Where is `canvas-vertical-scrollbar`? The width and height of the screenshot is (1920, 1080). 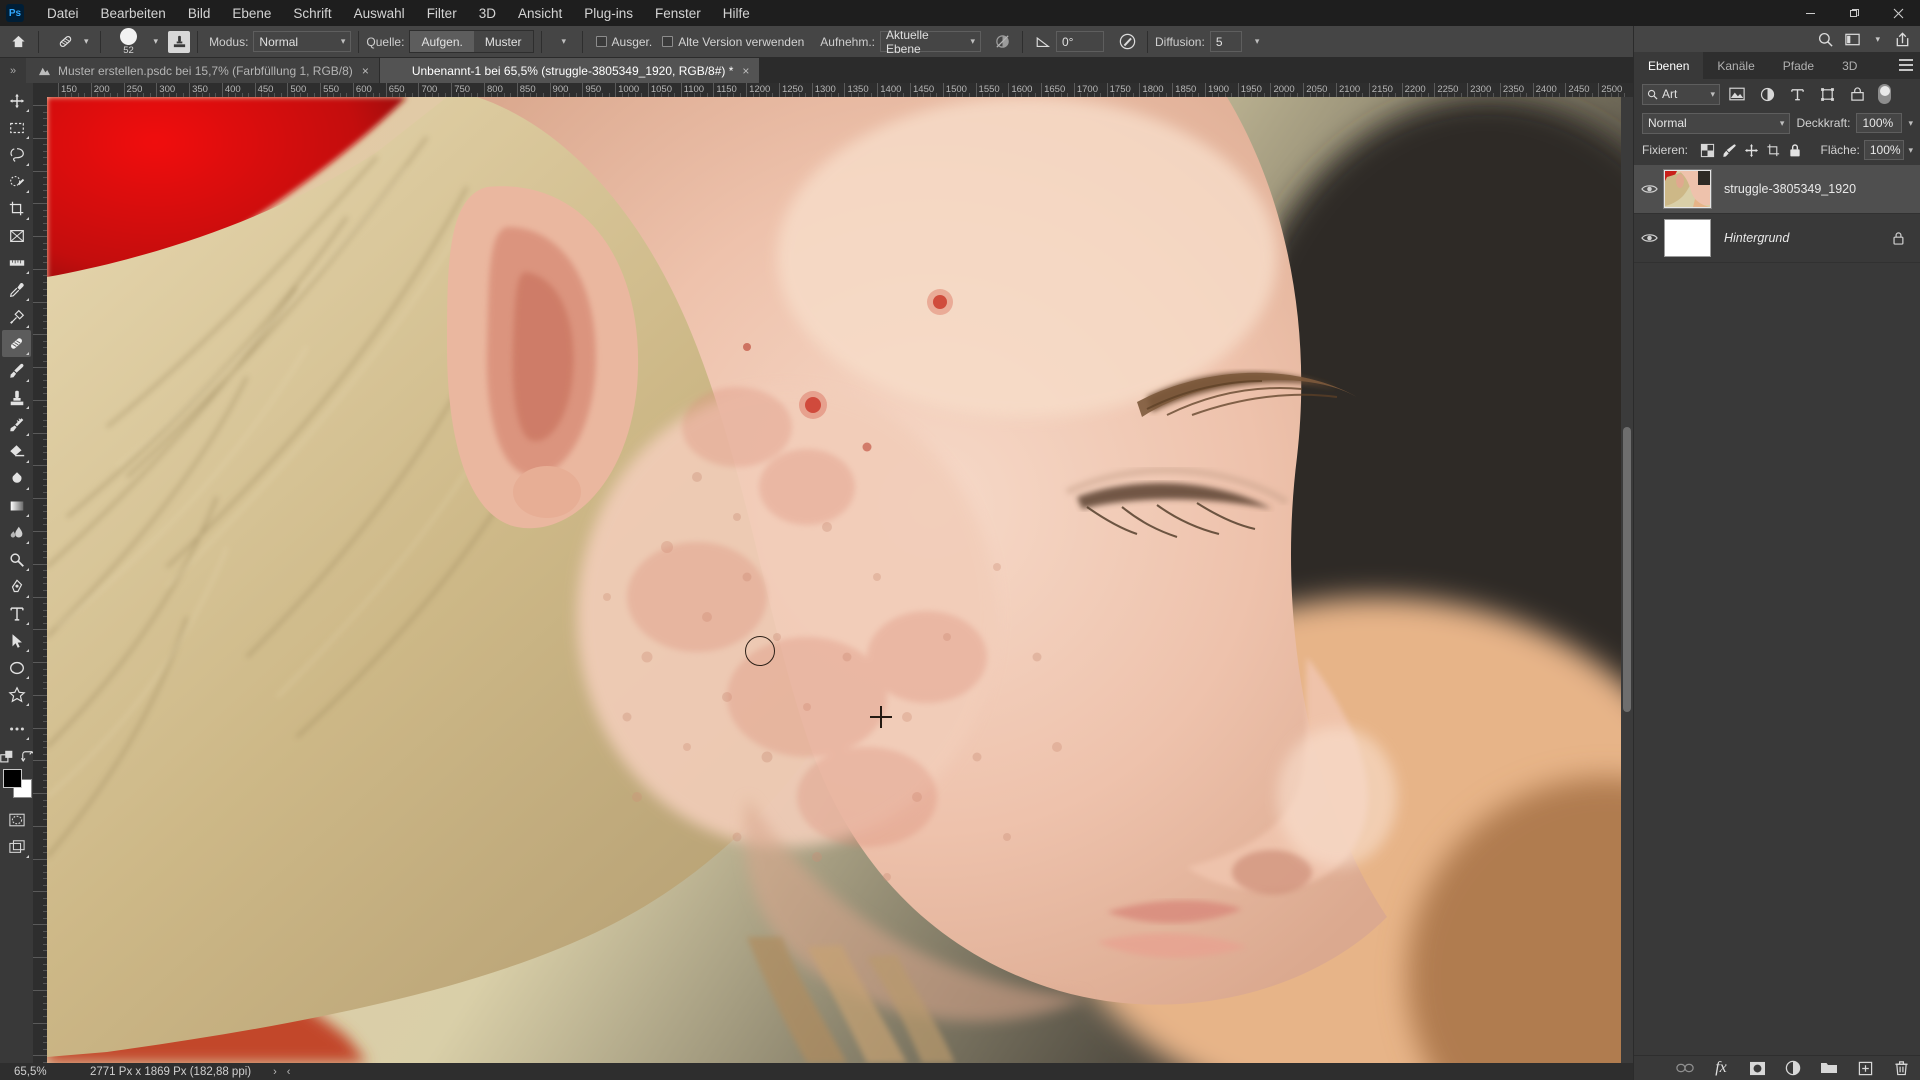 canvas-vertical-scrollbar is located at coordinates (1627, 580).